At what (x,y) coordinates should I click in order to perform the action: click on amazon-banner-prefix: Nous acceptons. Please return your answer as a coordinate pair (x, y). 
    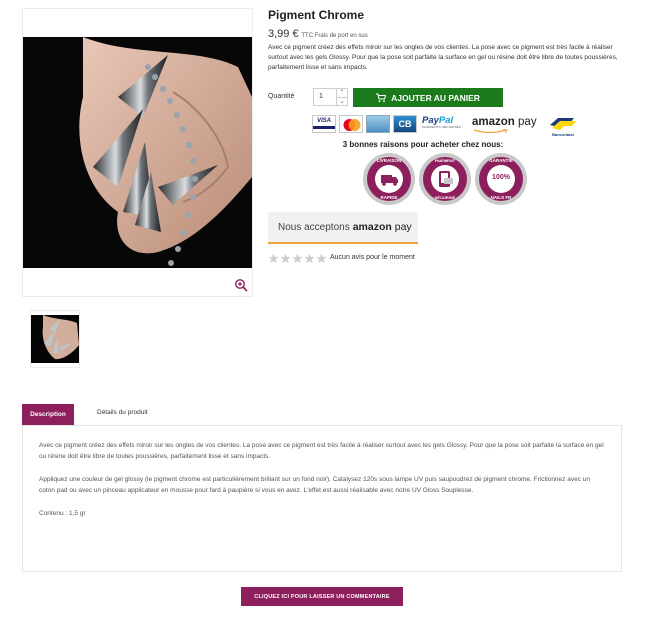
    Looking at the image, I should click on (314, 227).